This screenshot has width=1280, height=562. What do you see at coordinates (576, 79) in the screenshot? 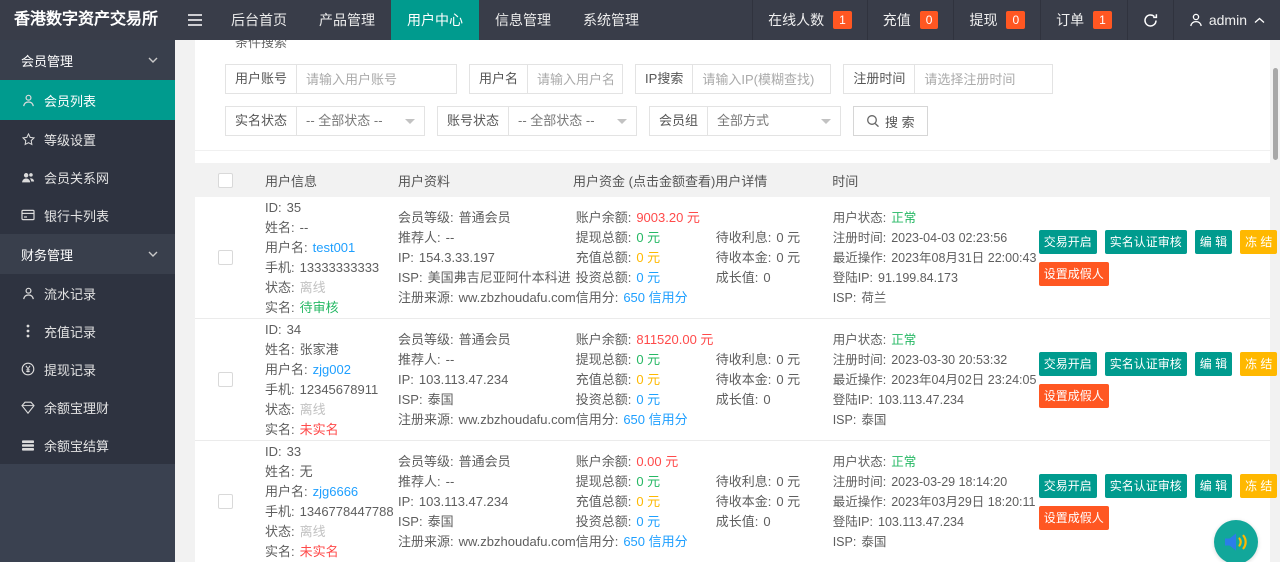
I see `username-input` at bounding box center [576, 79].